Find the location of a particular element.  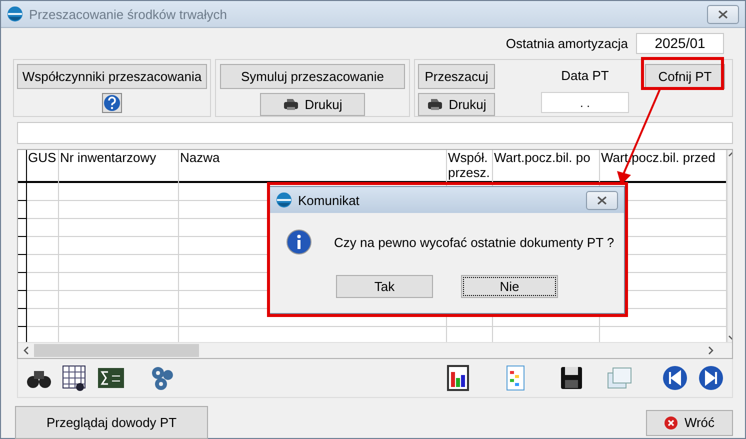

window-title: Przeszacowanie środków trwałych is located at coordinates (128, 14).